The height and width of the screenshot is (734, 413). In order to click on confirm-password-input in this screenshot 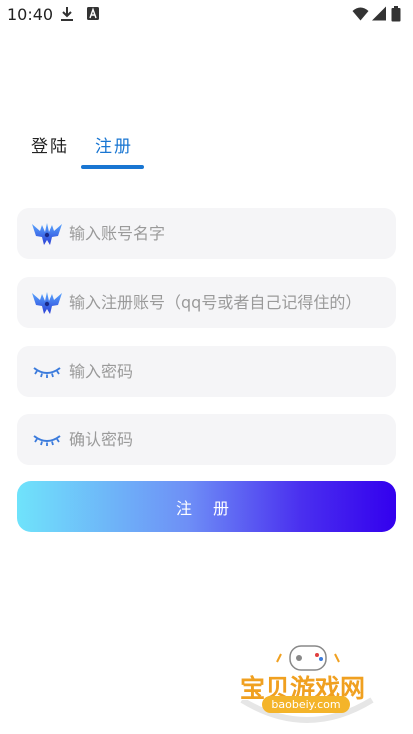, I will do `click(229, 439)`.